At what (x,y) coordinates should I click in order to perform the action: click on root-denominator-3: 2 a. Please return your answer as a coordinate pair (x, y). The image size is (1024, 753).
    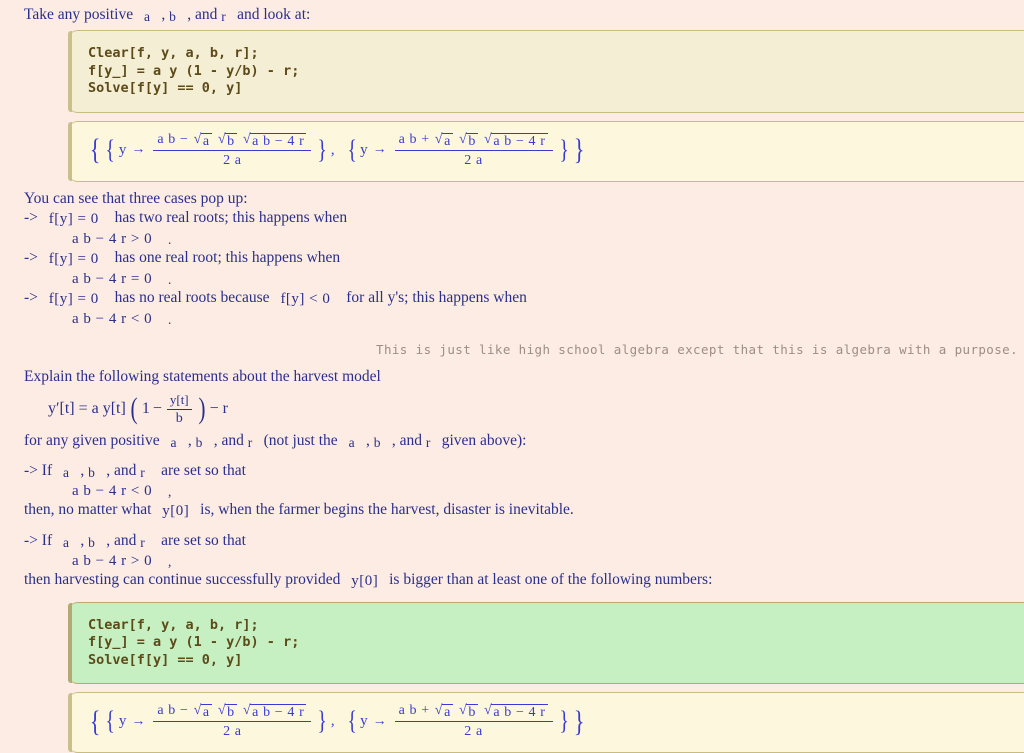
    Looking at the image, I should click on (232, 731).